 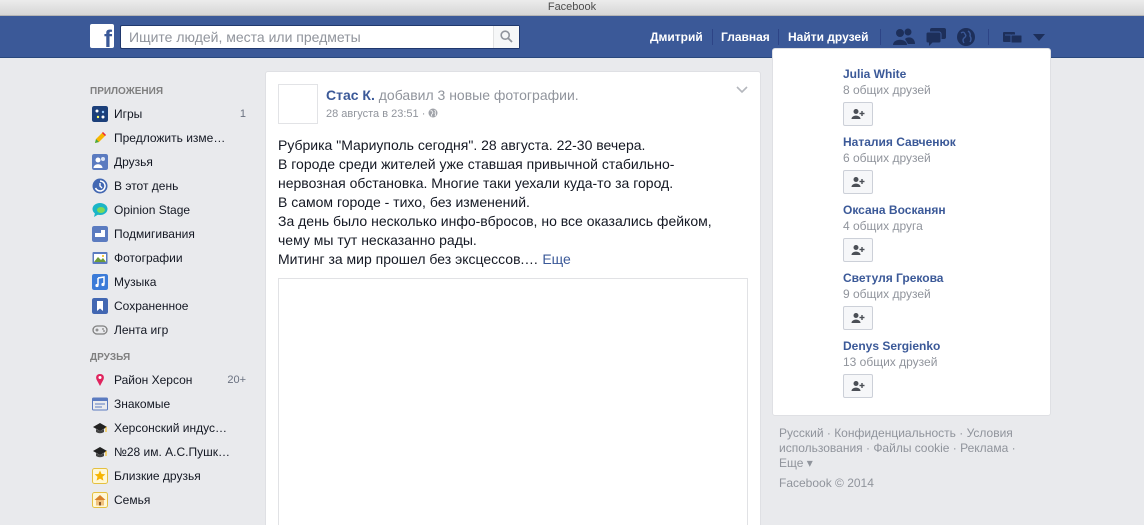 What do you see at coordinates (154, 234) in the screenshot?
I see `sidebar-item-label: Подмигивания` at bounding box center [154, 234].